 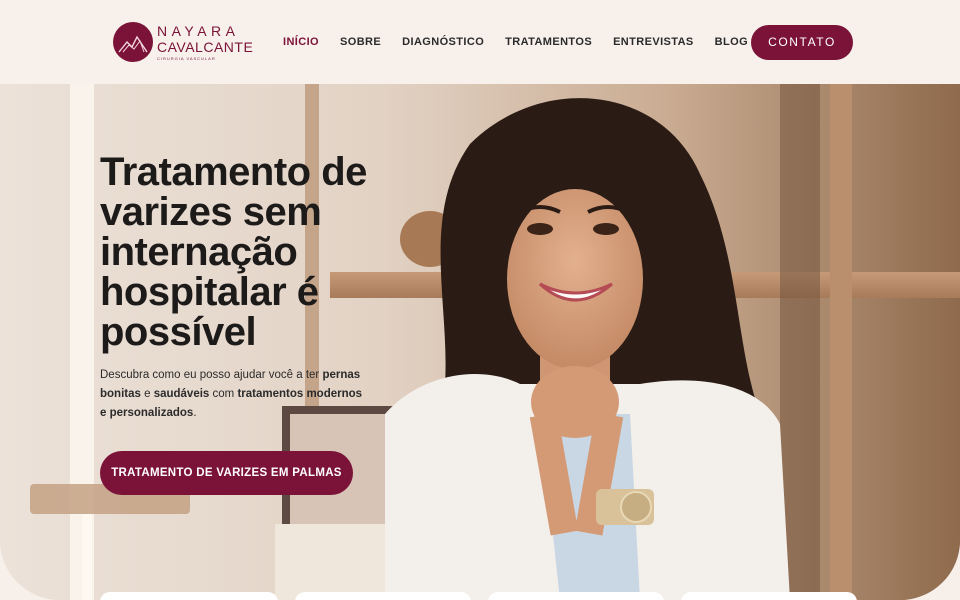 I want to click on brand-logo: NAYARA CAVALCANTE CIRURGIA VASCULAR, so click(x=183, y=42).